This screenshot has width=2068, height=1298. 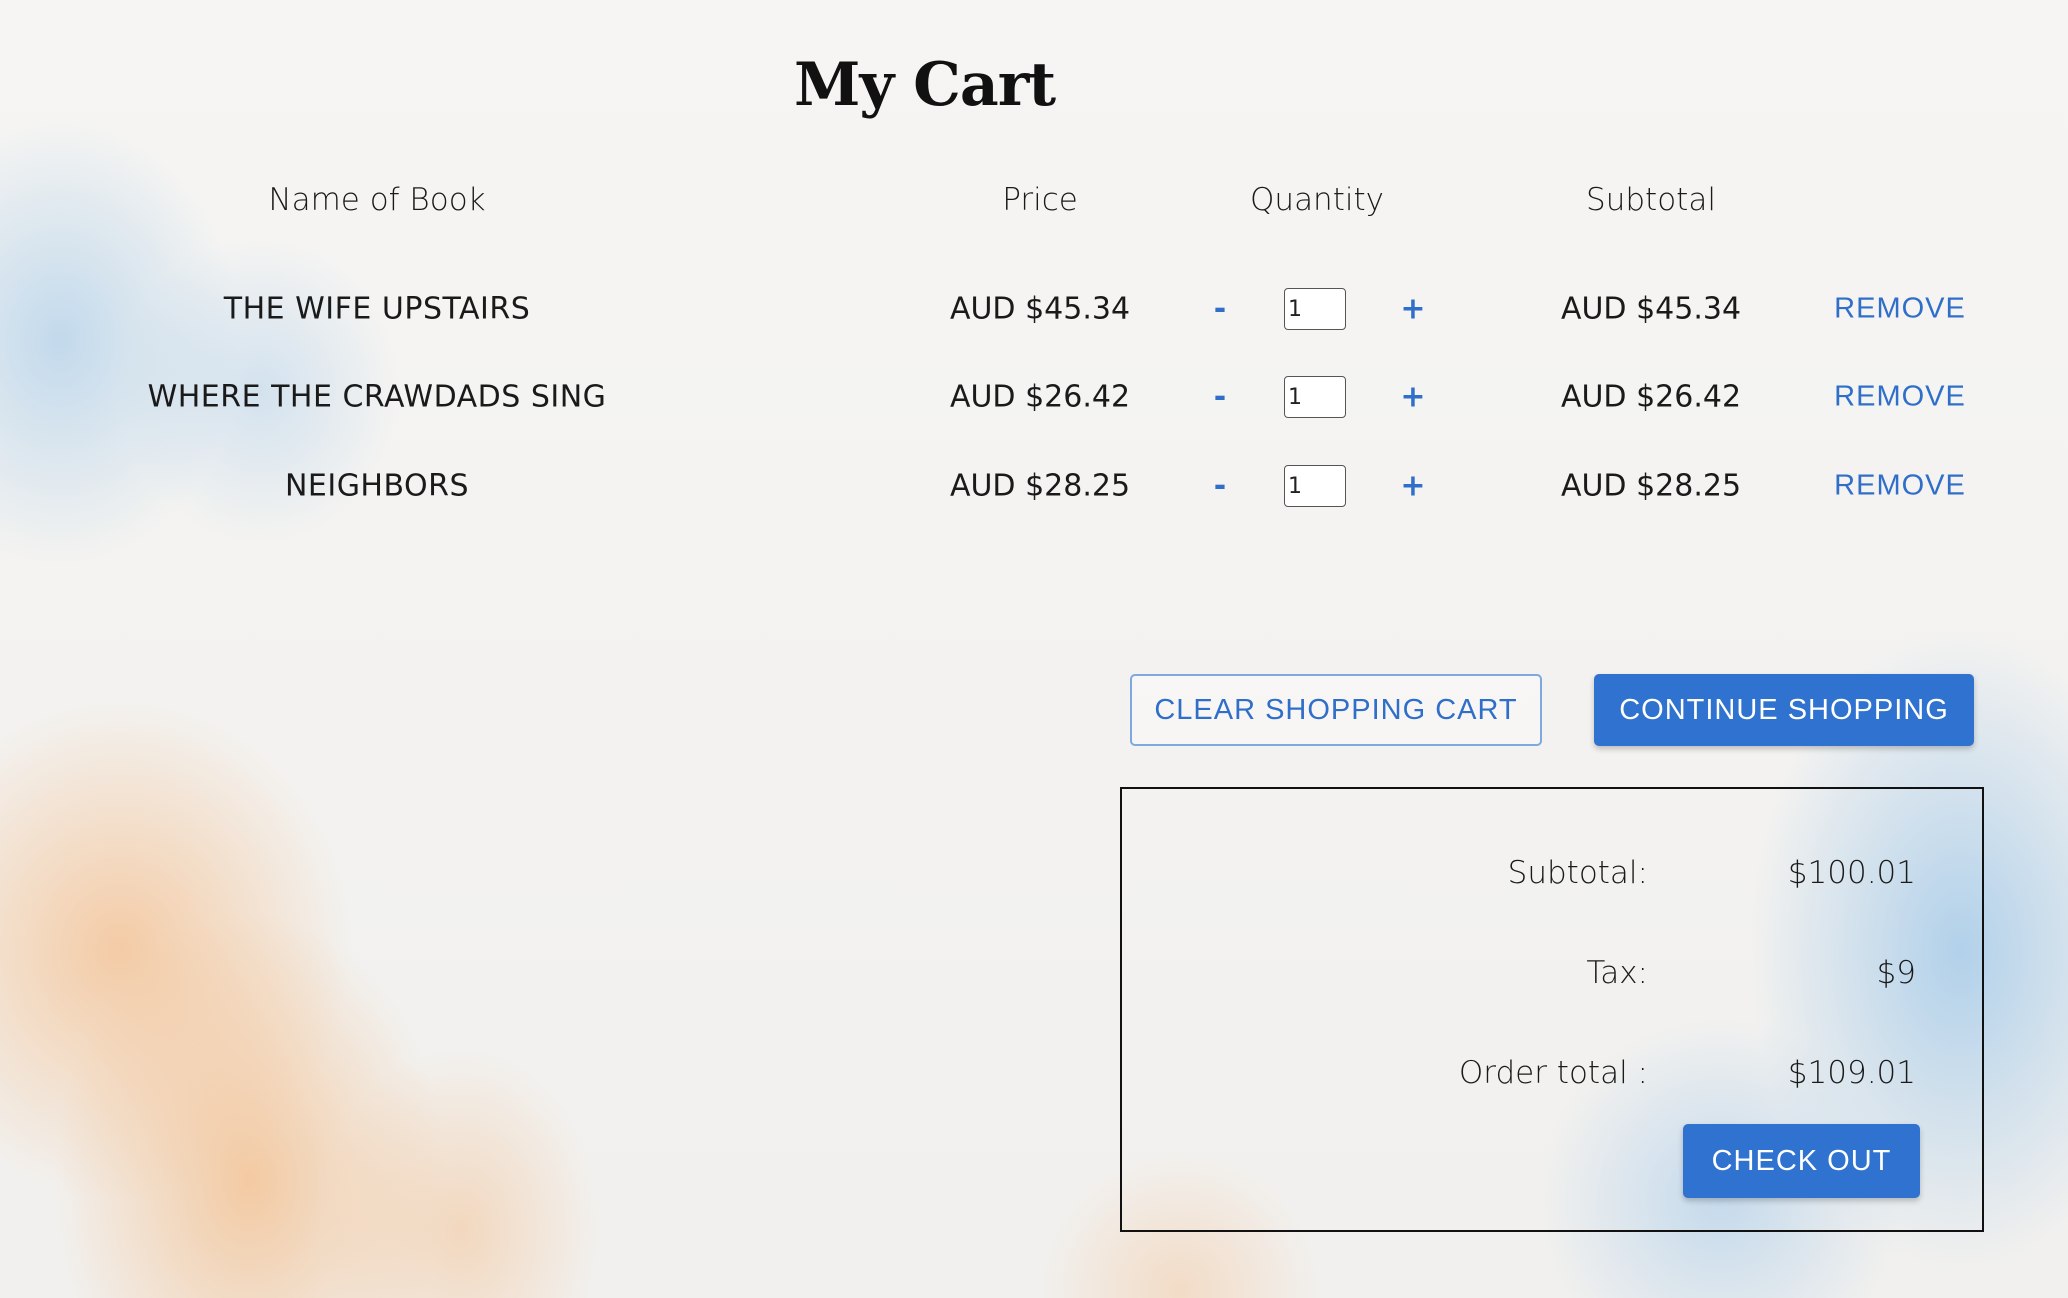 What do you see at coordinates (925, 85) in the screenshot?
I see `page-title: My Cart` at bounding box center [925, 85].